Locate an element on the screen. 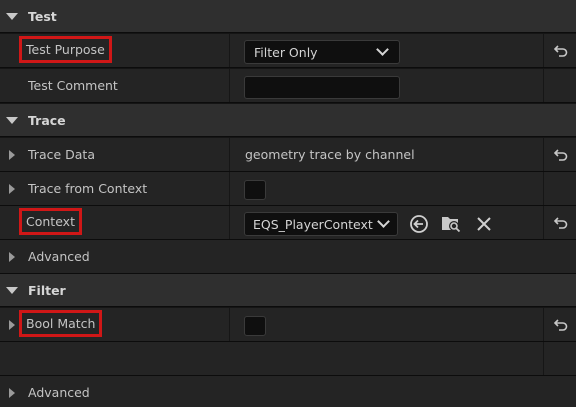 The image size is (576, 407). trace-data-value: geometry trace by channel is located at coordinates (330, 154).